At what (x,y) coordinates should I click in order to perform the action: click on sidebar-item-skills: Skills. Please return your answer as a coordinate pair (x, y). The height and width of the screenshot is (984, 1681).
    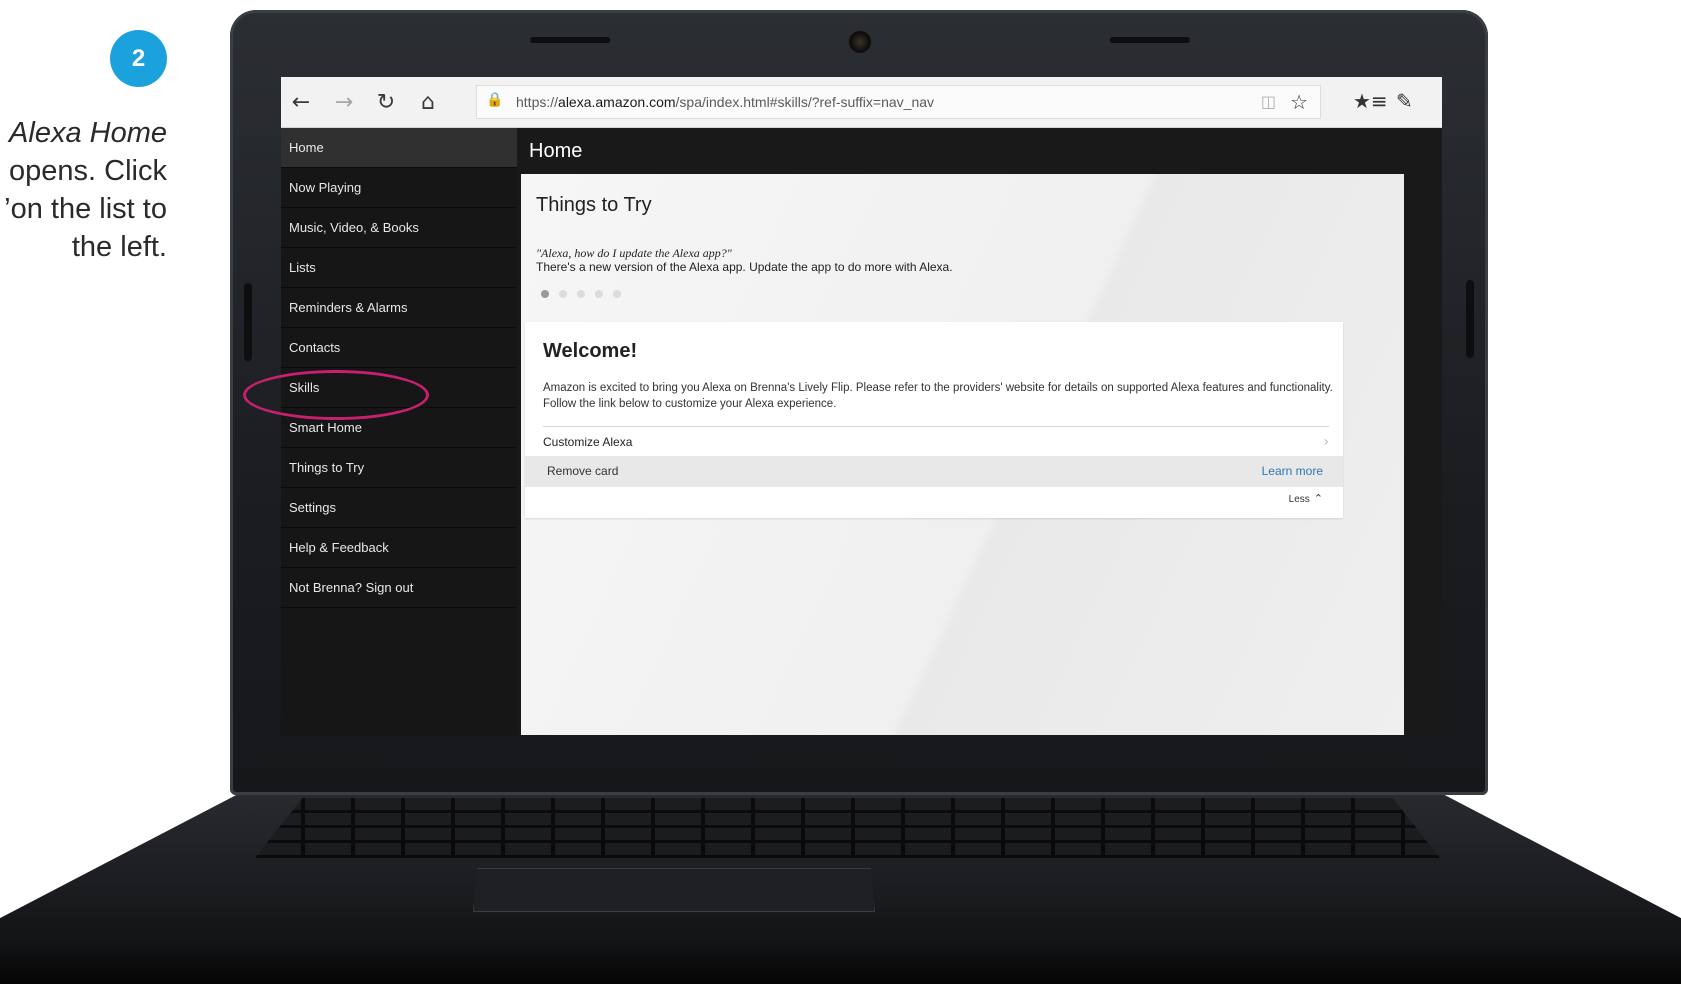
    Looking at the image, I should click on (399, 388).